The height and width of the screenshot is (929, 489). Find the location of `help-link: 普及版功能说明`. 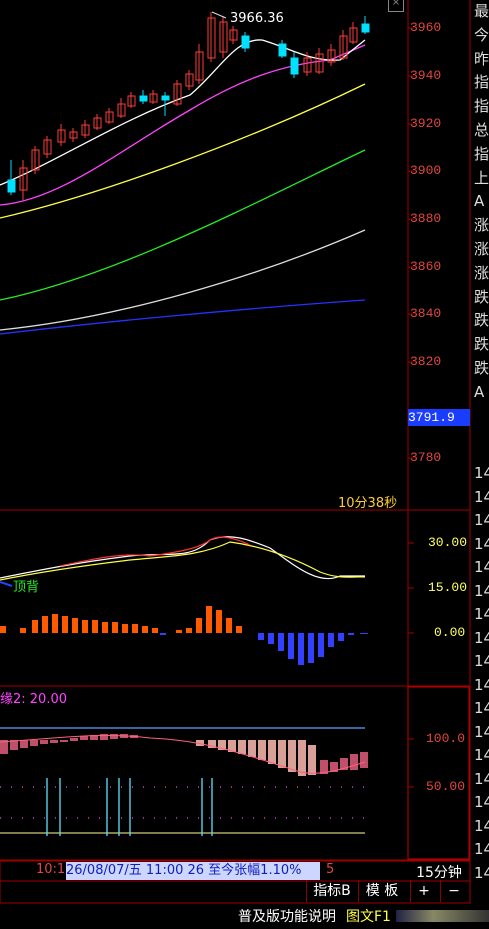

help-link: 普及版功能说明 is located at coordinates (287, 916).